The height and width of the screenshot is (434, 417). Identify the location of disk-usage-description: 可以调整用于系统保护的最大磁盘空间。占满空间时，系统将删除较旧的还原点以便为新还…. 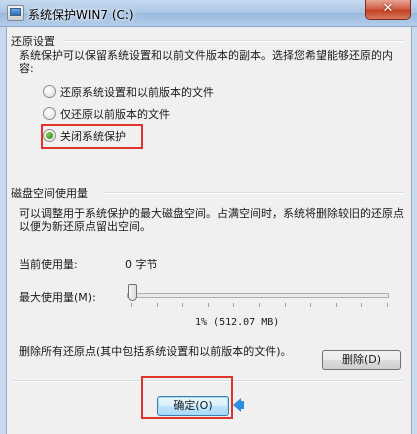
(211, 220).